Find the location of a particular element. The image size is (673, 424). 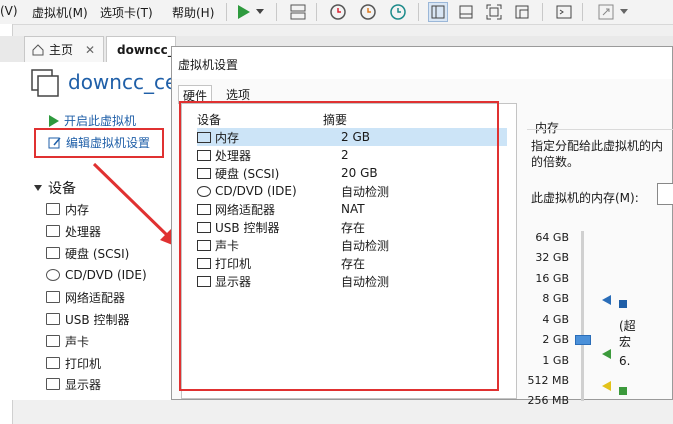

usb-icon is located at coordinates (53, 319).